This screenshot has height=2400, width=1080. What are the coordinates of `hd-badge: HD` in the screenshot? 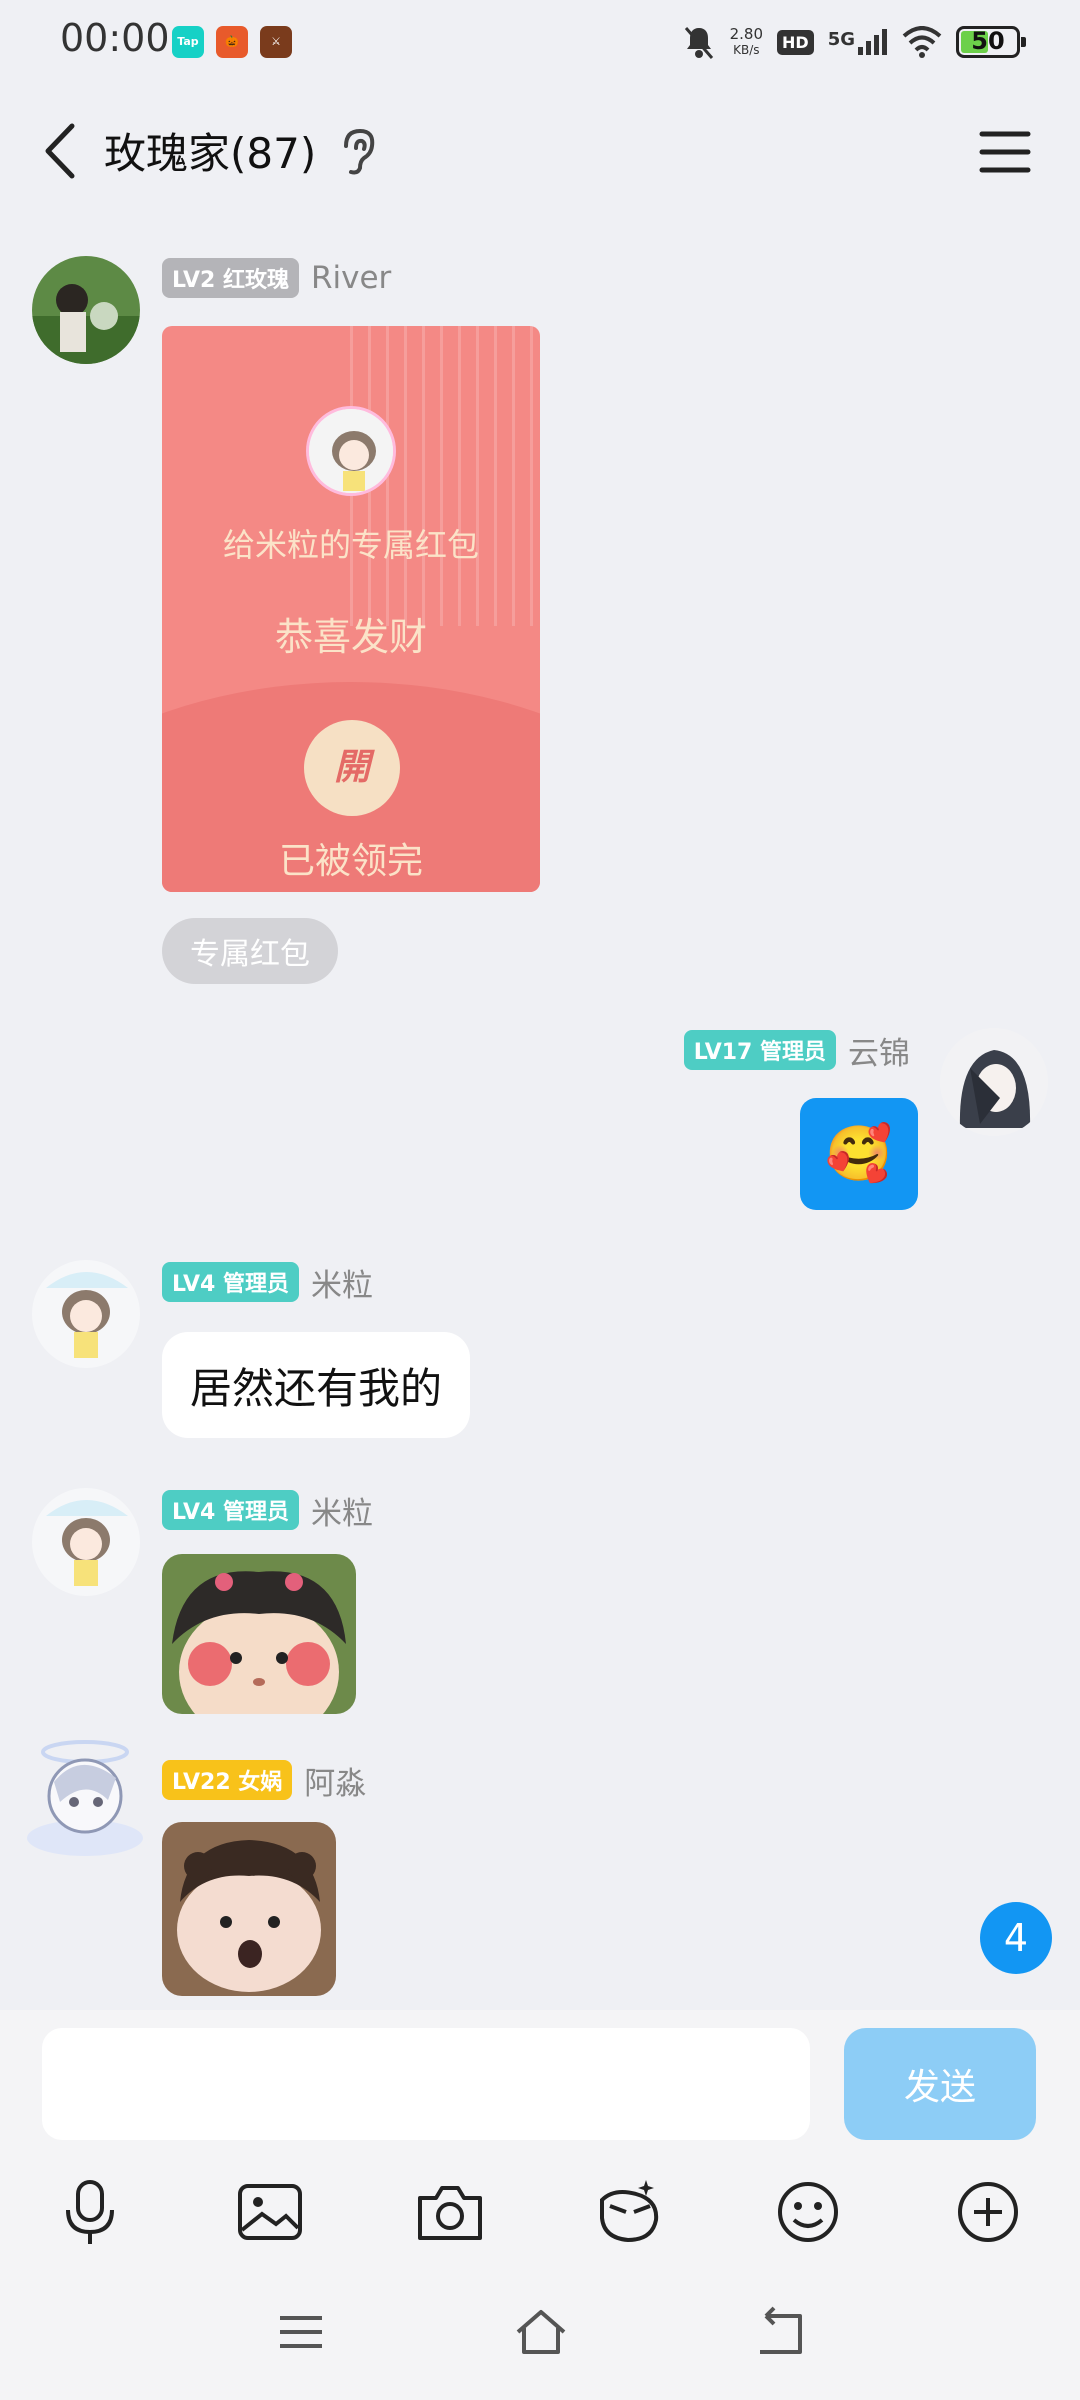 It's located at (795, 42).